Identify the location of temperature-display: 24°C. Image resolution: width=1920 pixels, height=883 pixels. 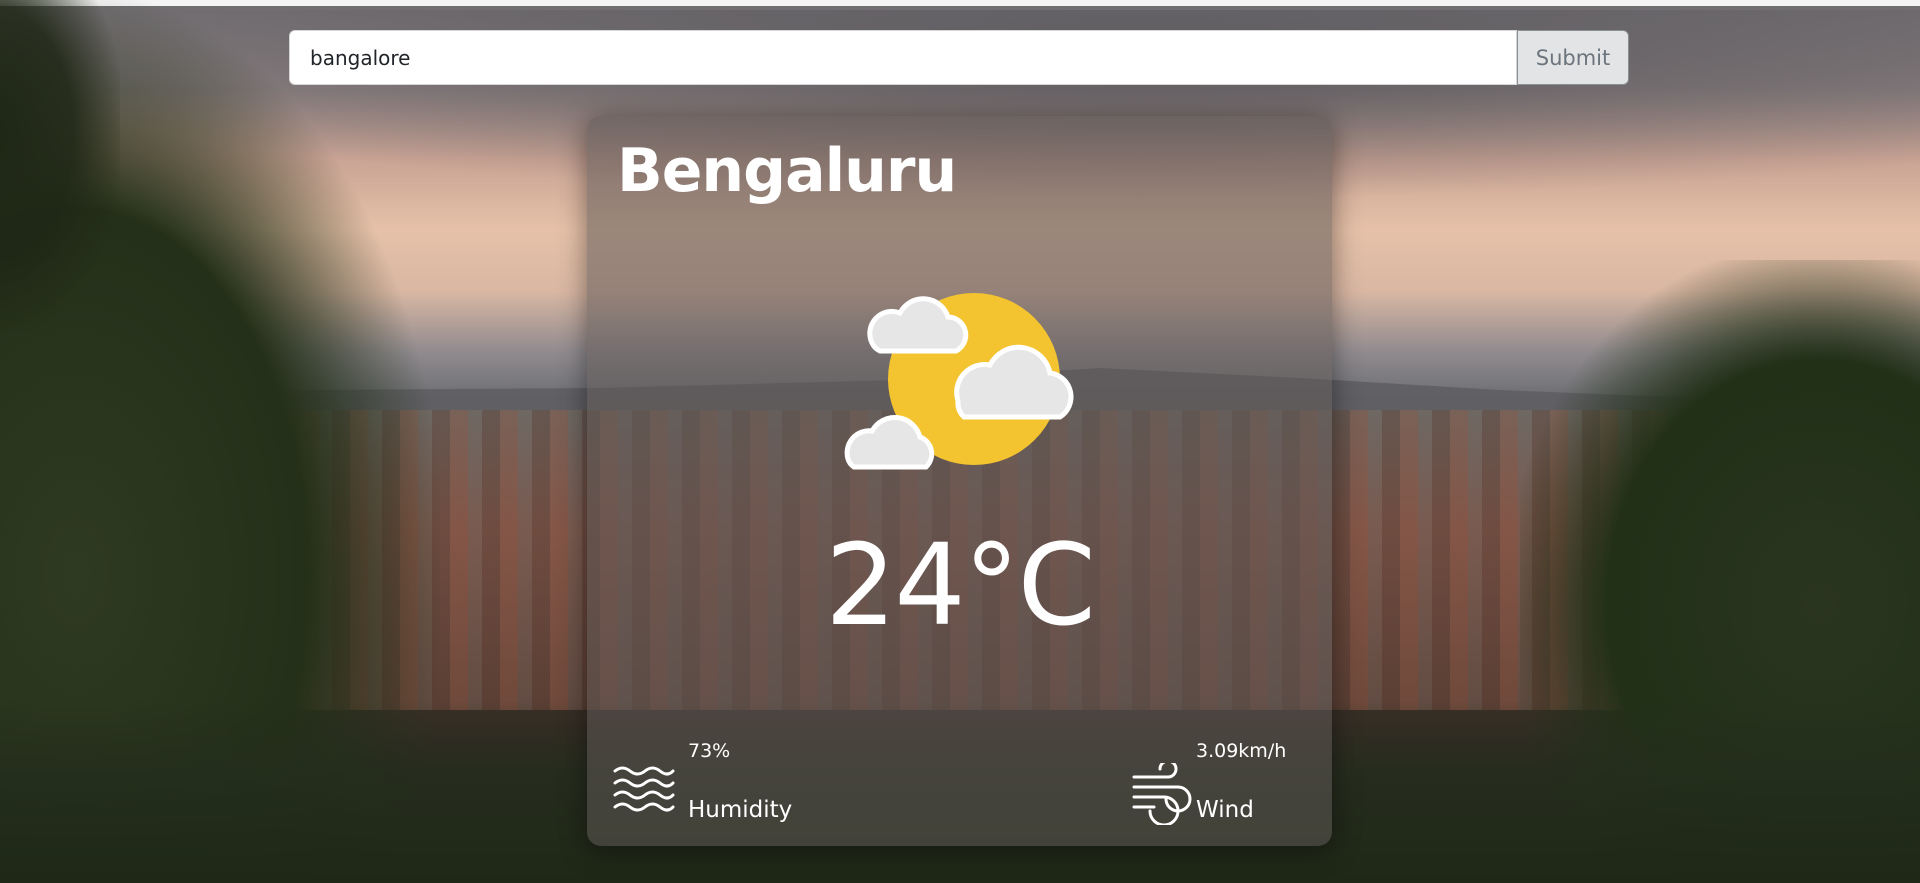
(959, 586).